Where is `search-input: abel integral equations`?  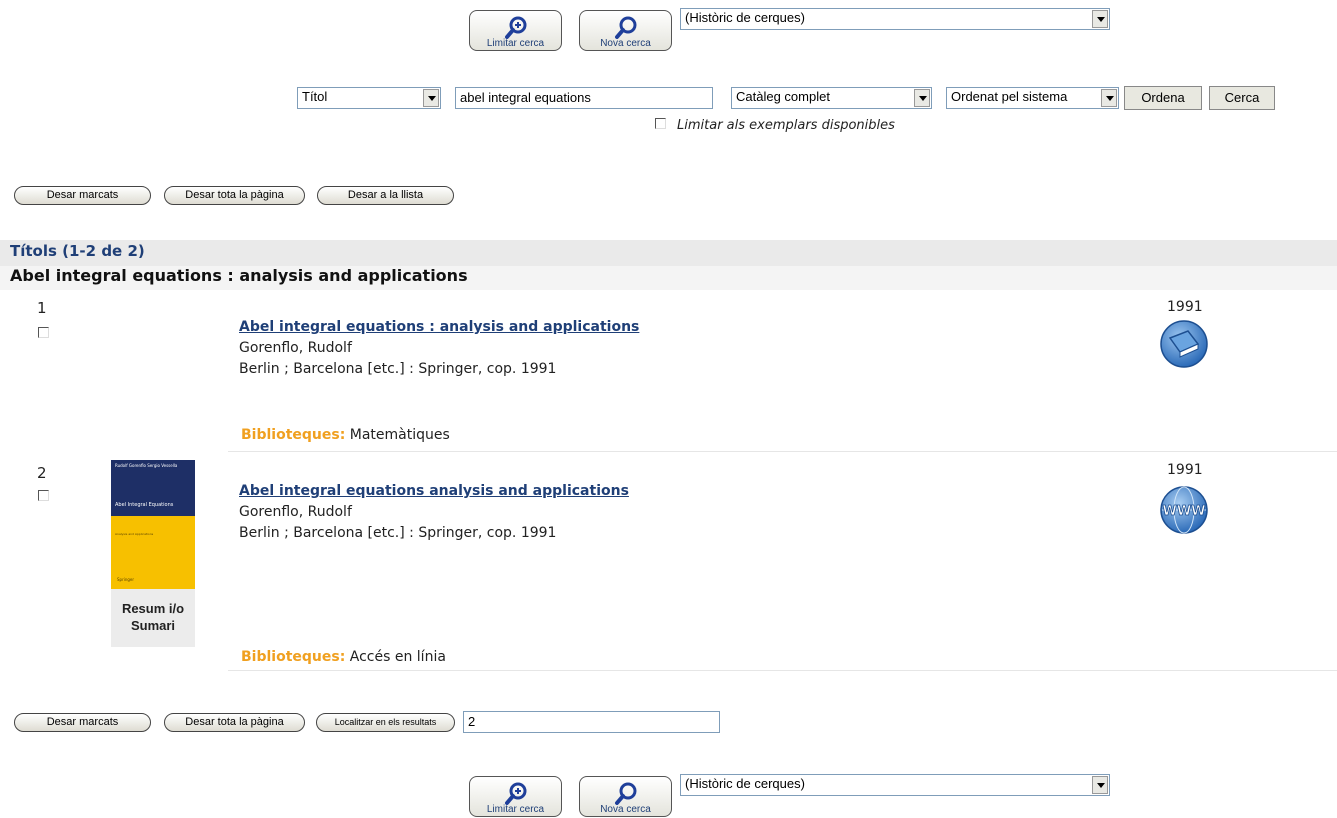 search-input: abel integral equations is located at coordinates (584, 98).